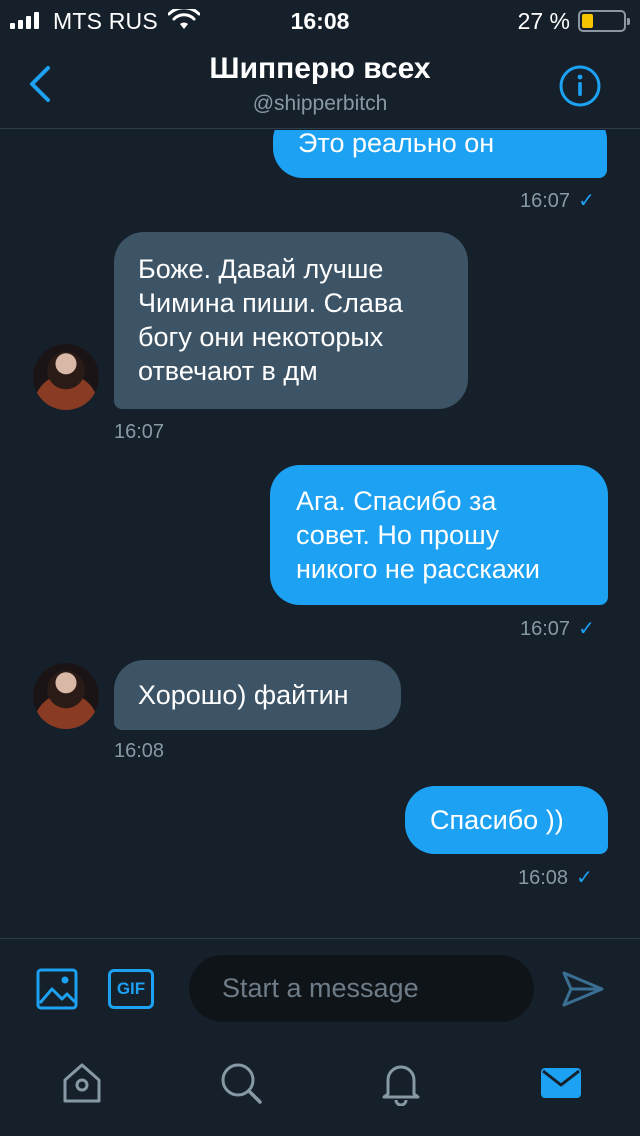 The image size is (640, 1136). I want to click on message-timestamp: 16:08 ✓, so click(555, 877).